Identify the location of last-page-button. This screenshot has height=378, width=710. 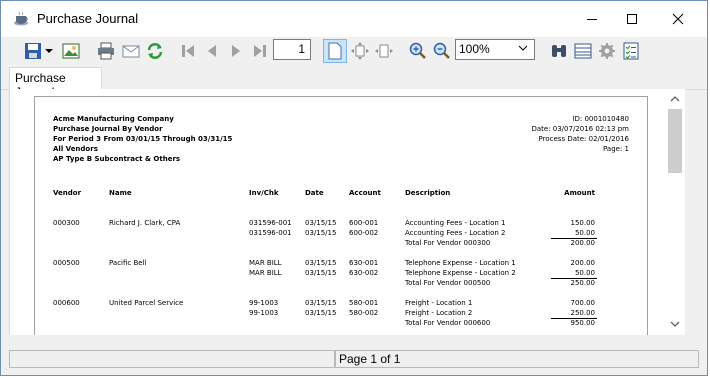
(260, 51).